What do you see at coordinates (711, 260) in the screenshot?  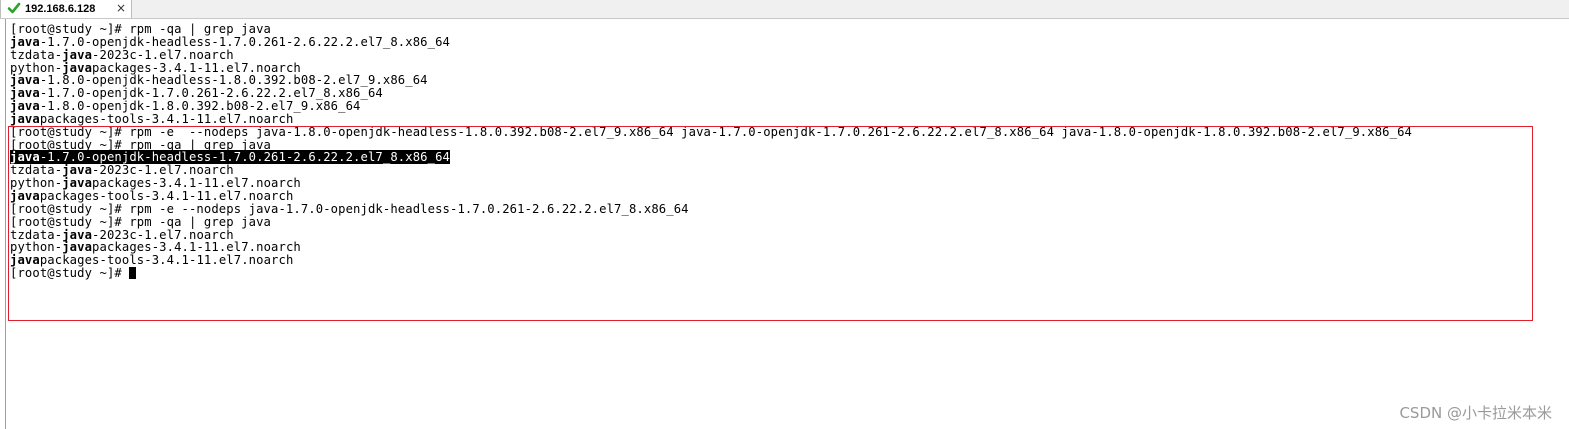 I see `terminal-line: javapackages-tools-3.4.1-11.el7.noarch` at bounding box center [711, 260].